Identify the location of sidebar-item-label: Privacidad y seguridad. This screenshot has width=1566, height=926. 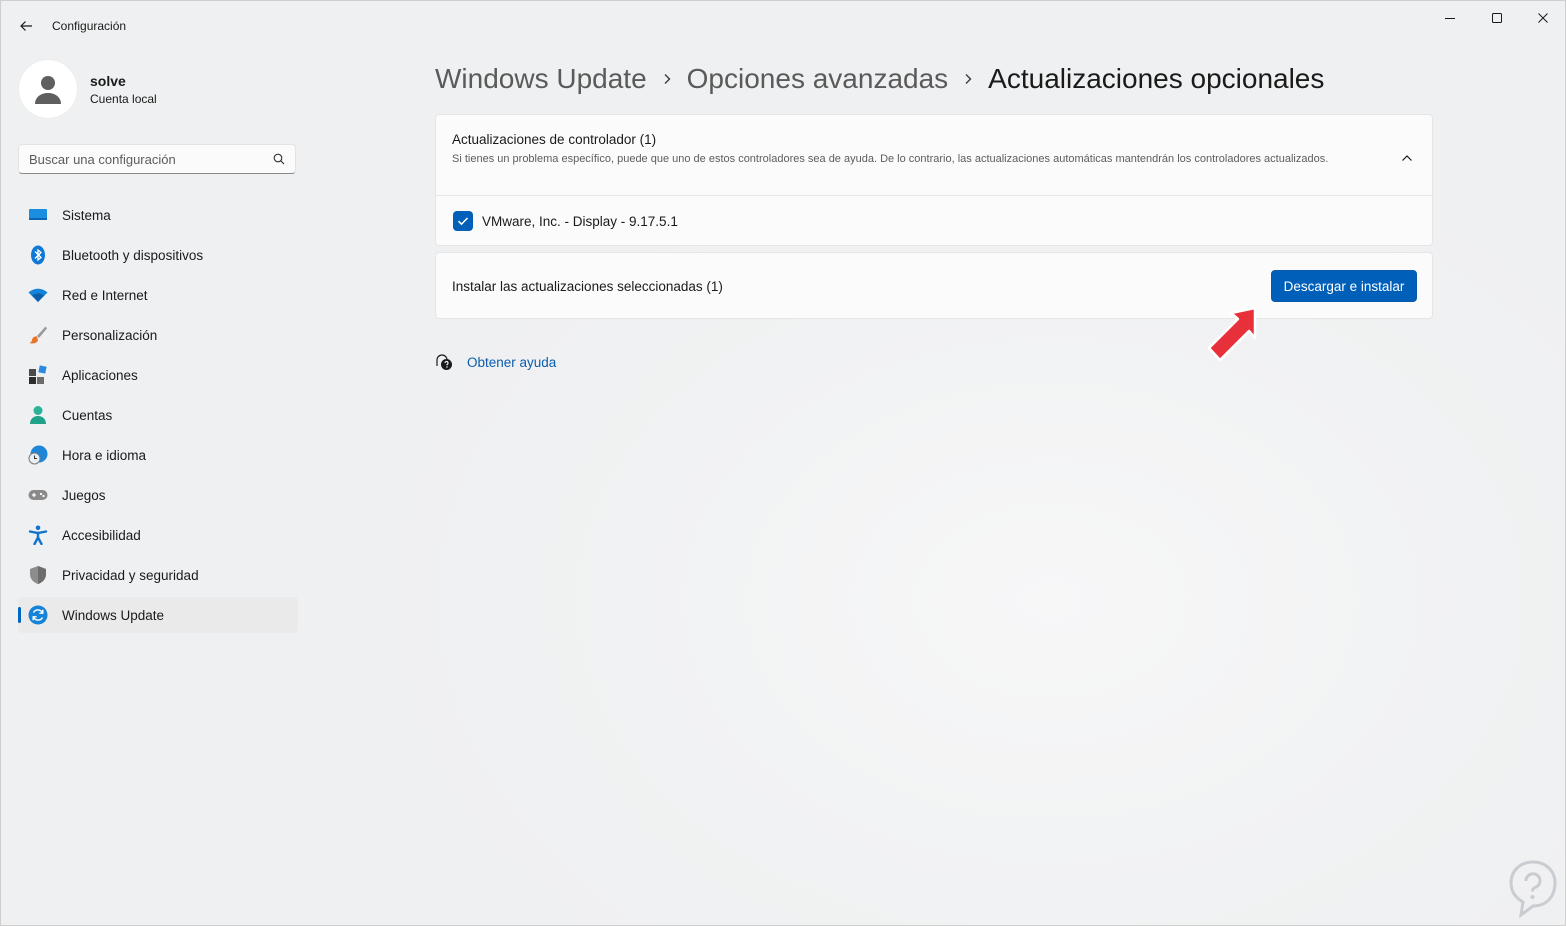
(130, 575).